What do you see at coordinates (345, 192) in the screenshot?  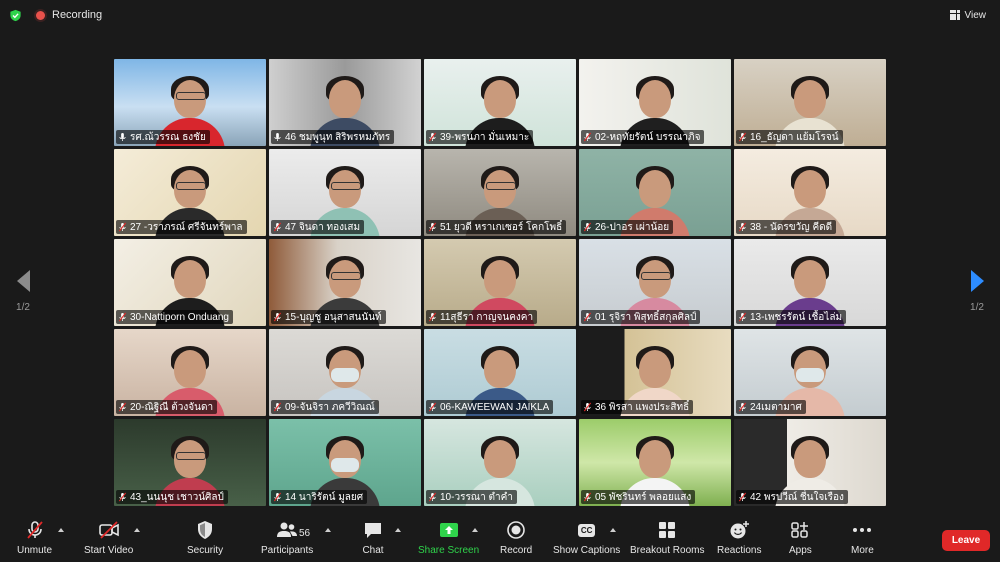 I see `participant-video-tile: 47 จินดา ทองเสม` at bounding box center [345, 192].